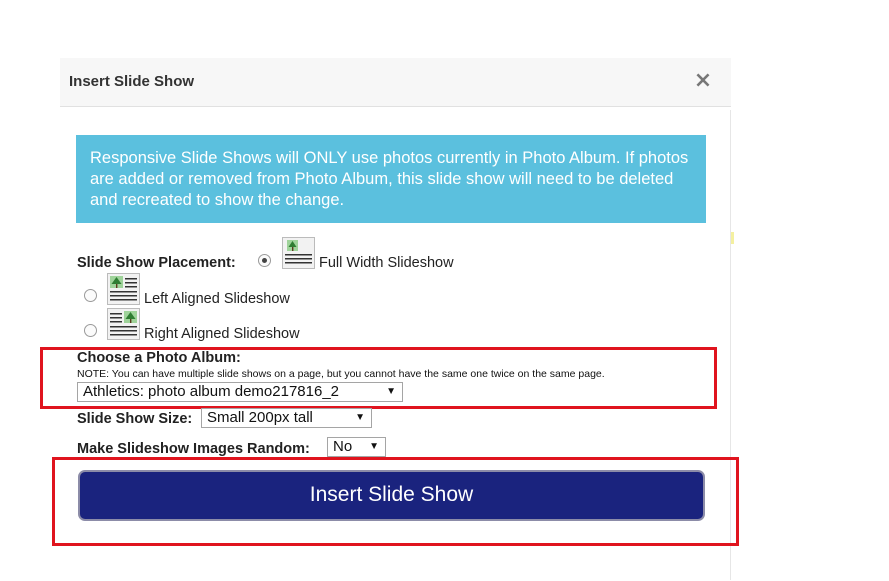 The height and width of the screenshot is (581, 889). I want to click on random-select: No ▼, so click(356, 447).